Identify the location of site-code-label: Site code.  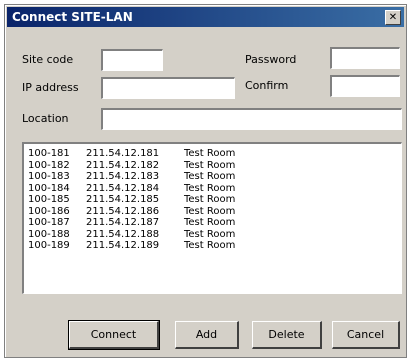
(48, 59).